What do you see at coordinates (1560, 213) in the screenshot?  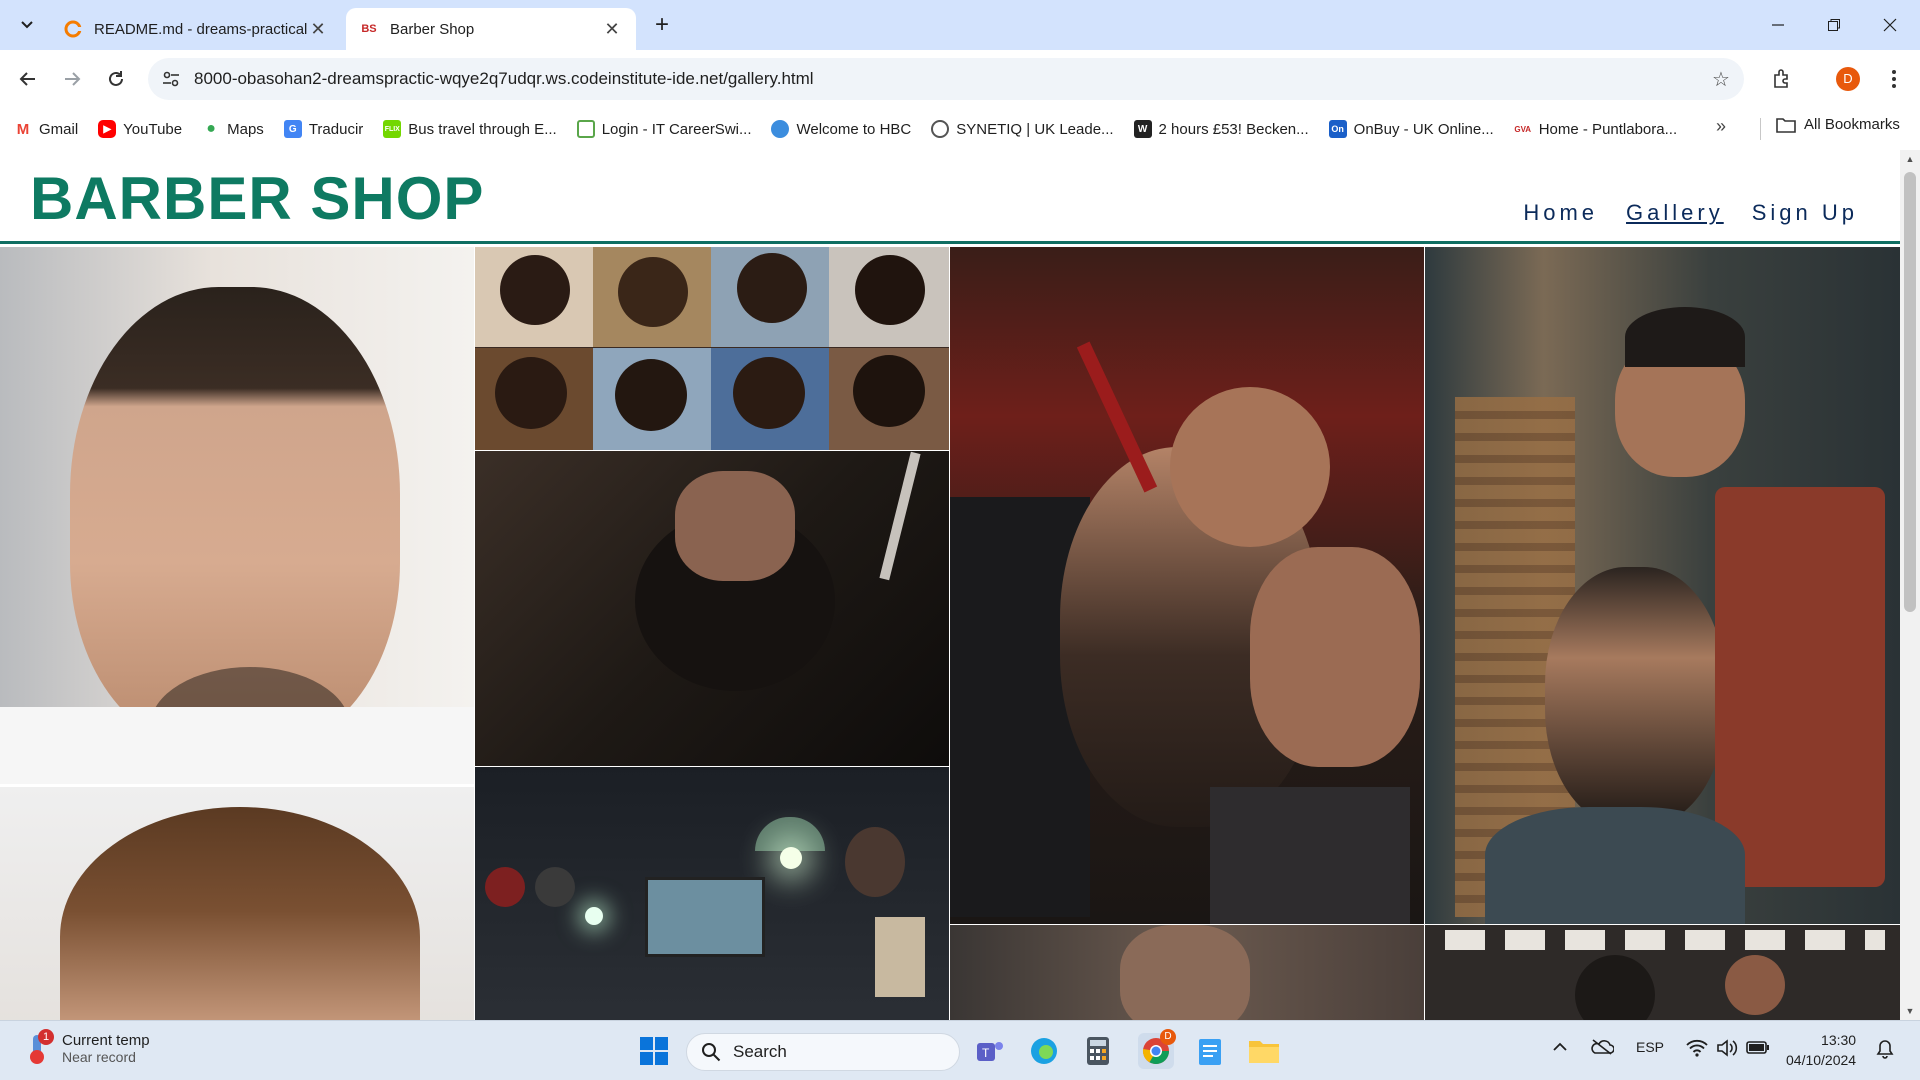 I see `nav-home: Home` at bounding box center [1560, 213].